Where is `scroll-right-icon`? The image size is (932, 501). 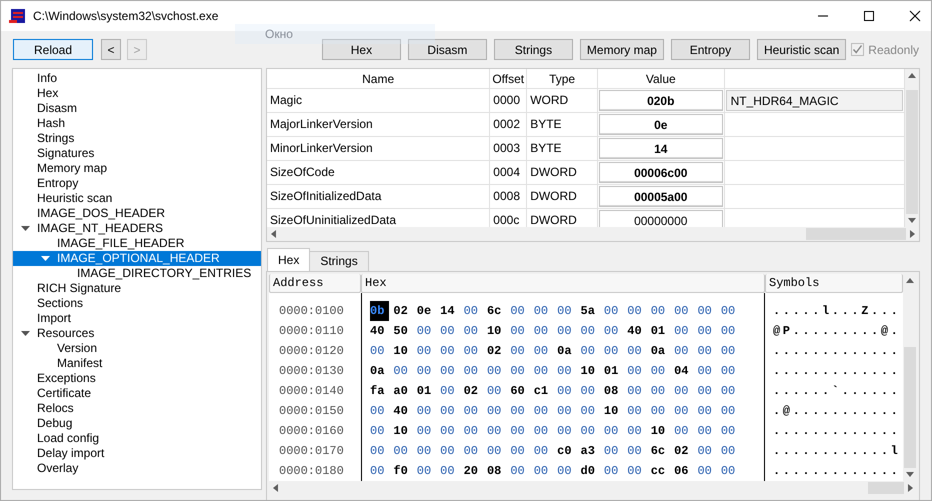
scroll-right-icon is located at coordinates (910, 488).